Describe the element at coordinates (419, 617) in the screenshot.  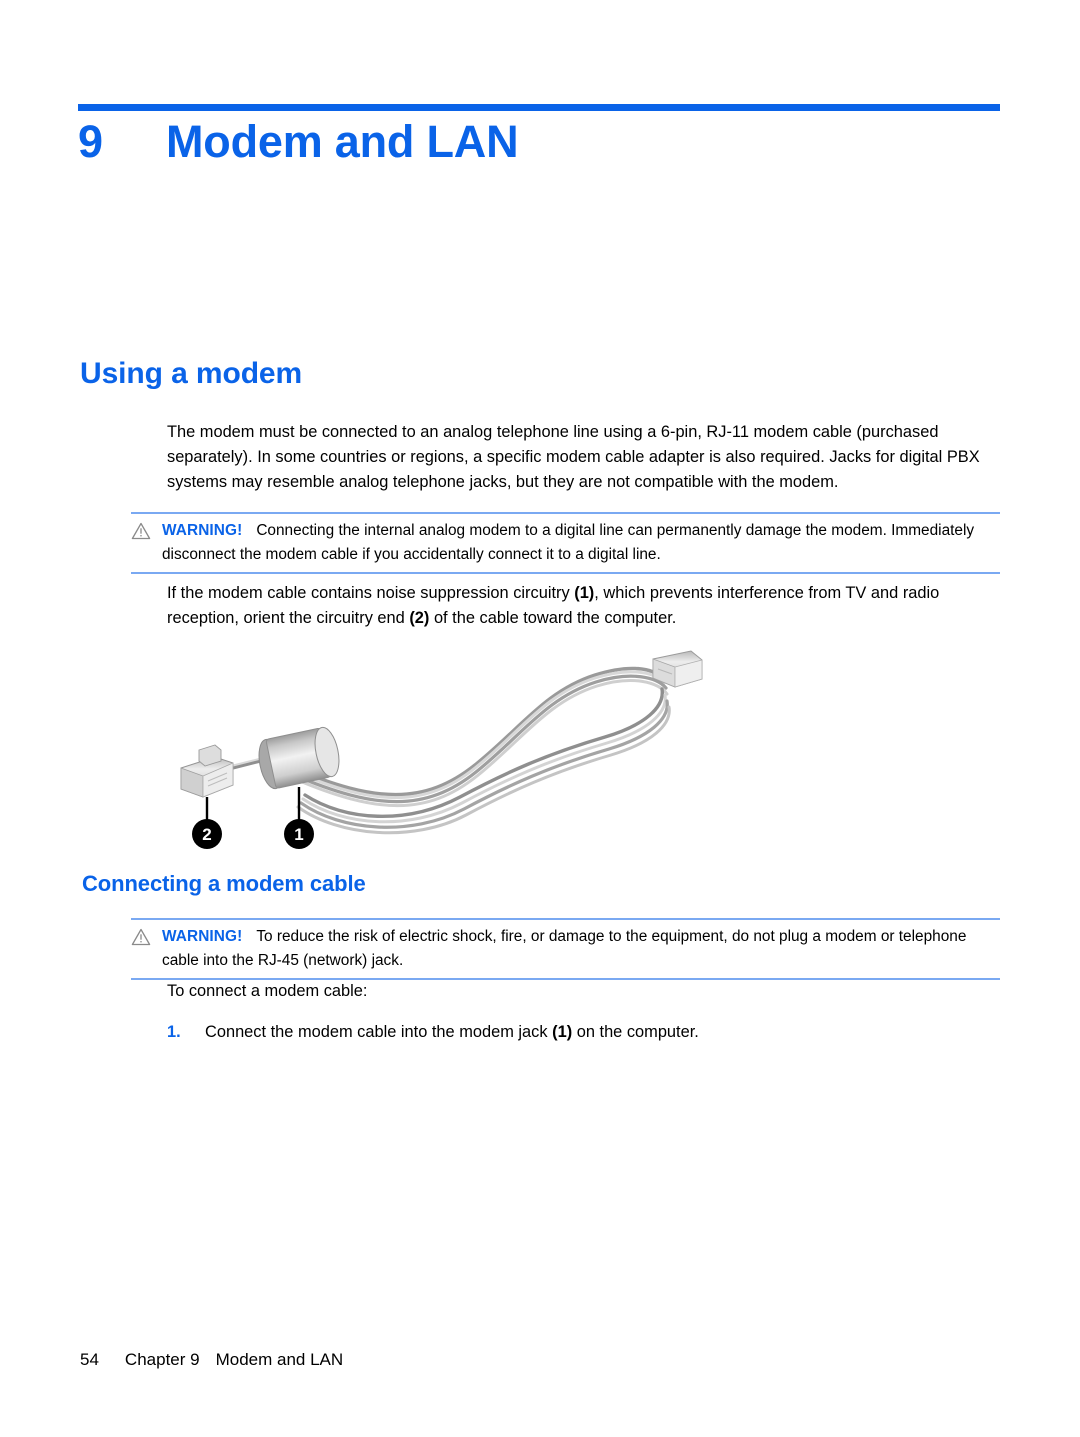
I see `callout-reference-2: (2)` at that location.